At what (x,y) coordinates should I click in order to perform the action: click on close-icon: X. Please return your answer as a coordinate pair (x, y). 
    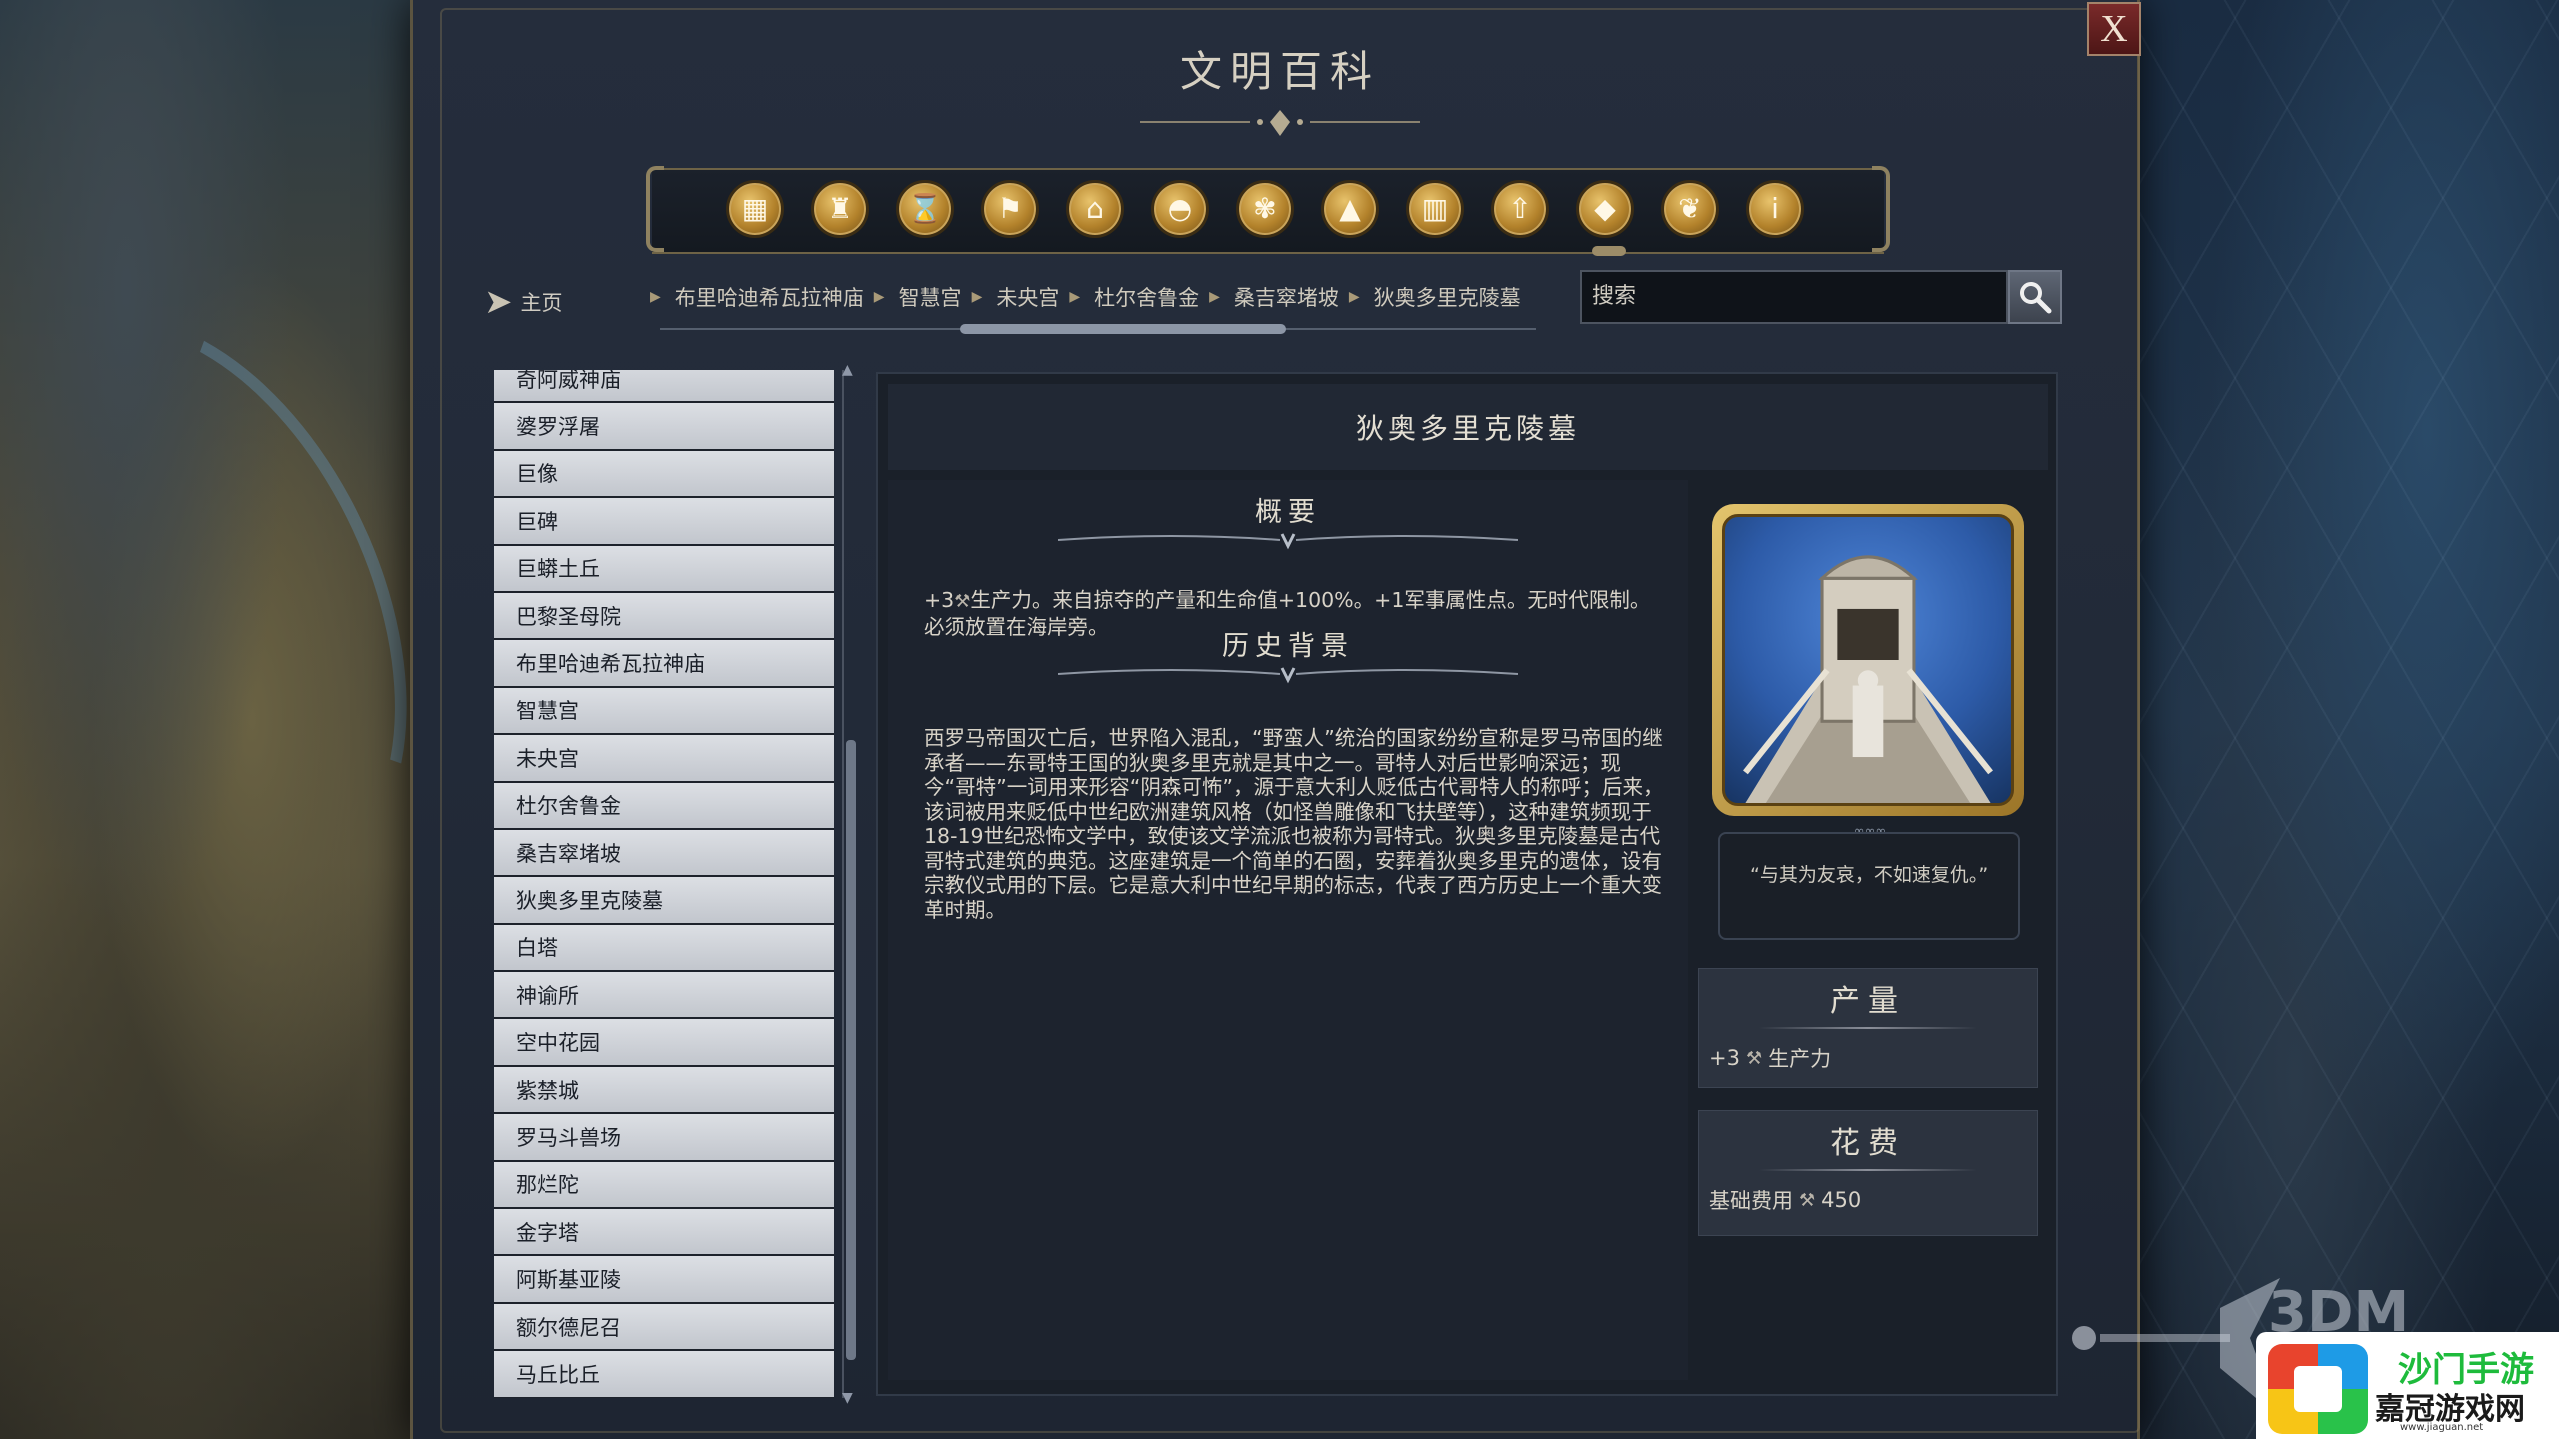
    Looking at the image, I should click on (2114, 29).